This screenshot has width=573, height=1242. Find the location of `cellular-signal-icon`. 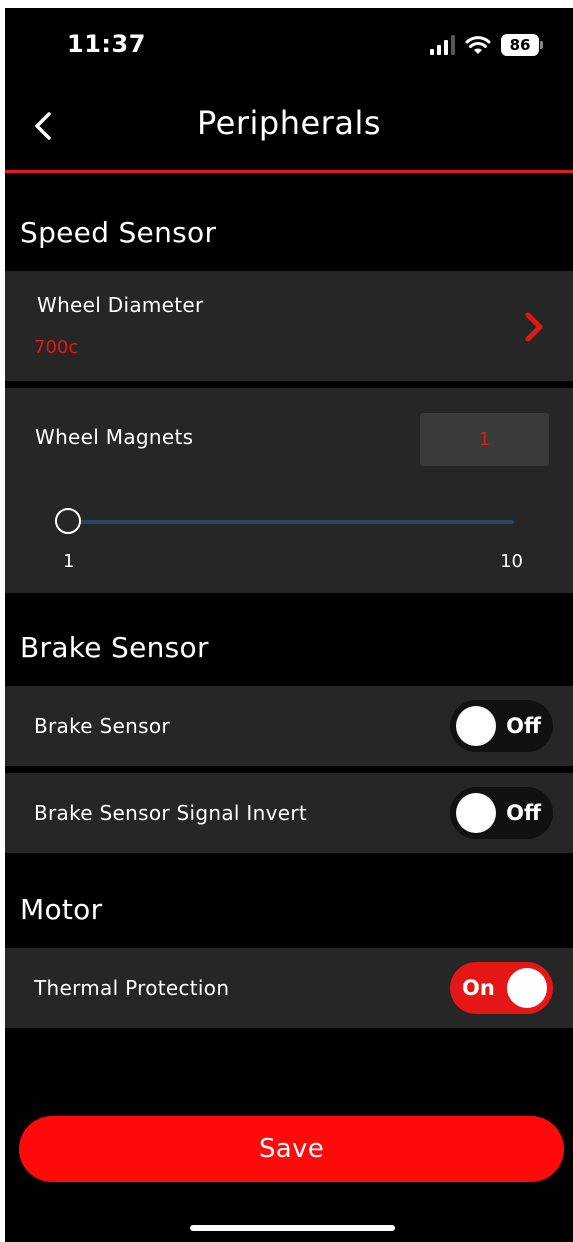

cellular-signal-icon is located at coordinates (442, 45).